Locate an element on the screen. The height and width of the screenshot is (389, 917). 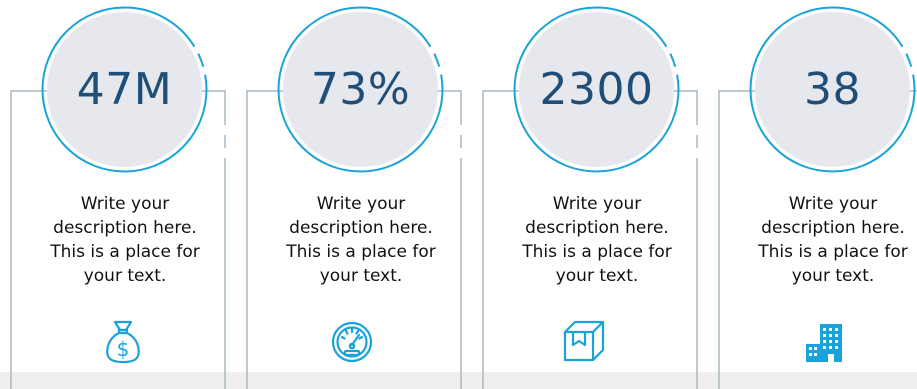
speedometer-icon is located at coordinates (352, 342).